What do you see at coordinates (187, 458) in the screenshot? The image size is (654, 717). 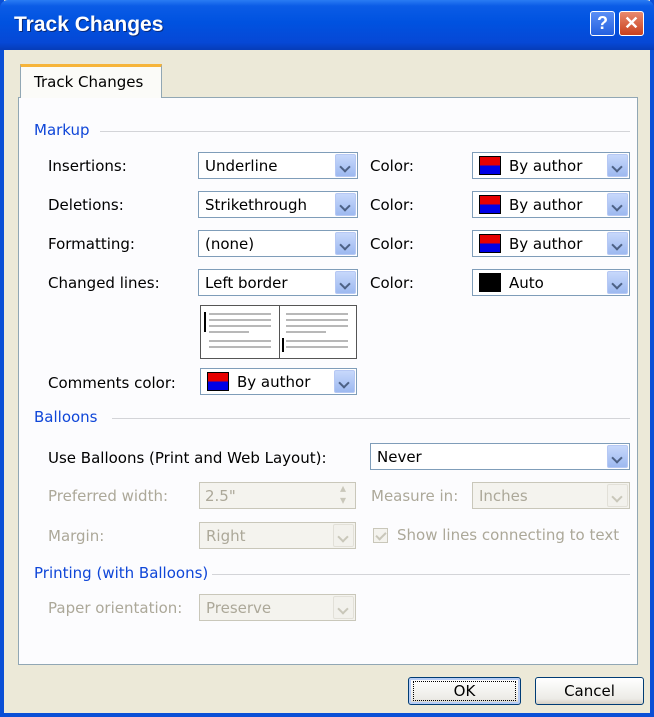 I see `use-balloons-label: Use Balloons (Print and Web Layout):` at bounding box center [187, 458].